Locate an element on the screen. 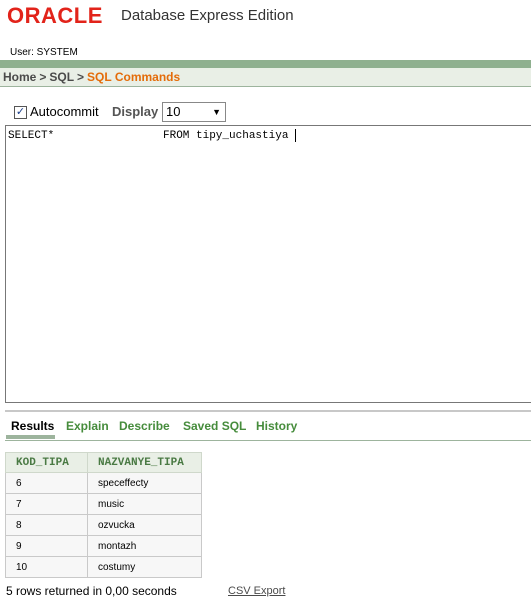  cell-kod-tipa: 7 is located at coordinates (46, 504).